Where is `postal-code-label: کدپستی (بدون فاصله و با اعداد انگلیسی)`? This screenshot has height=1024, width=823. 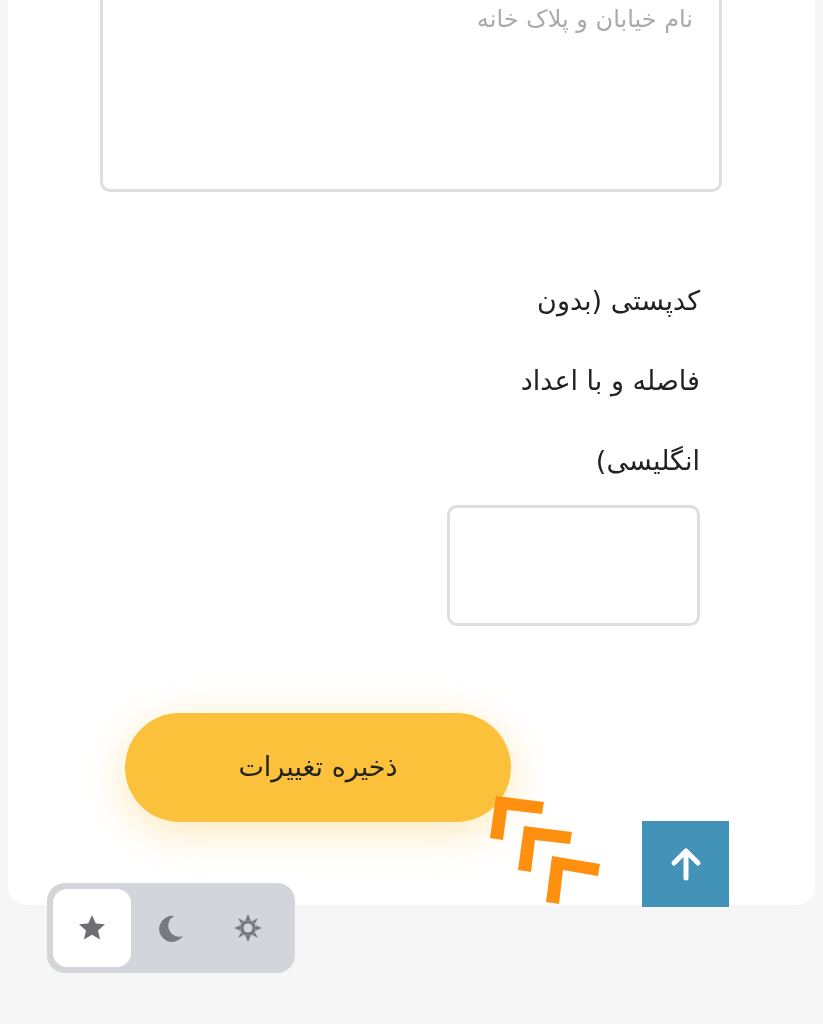 postal-code-label: کدپستی (بدون فاصله و با اعداد انگلیسی) is located at coordinates (609, 381).